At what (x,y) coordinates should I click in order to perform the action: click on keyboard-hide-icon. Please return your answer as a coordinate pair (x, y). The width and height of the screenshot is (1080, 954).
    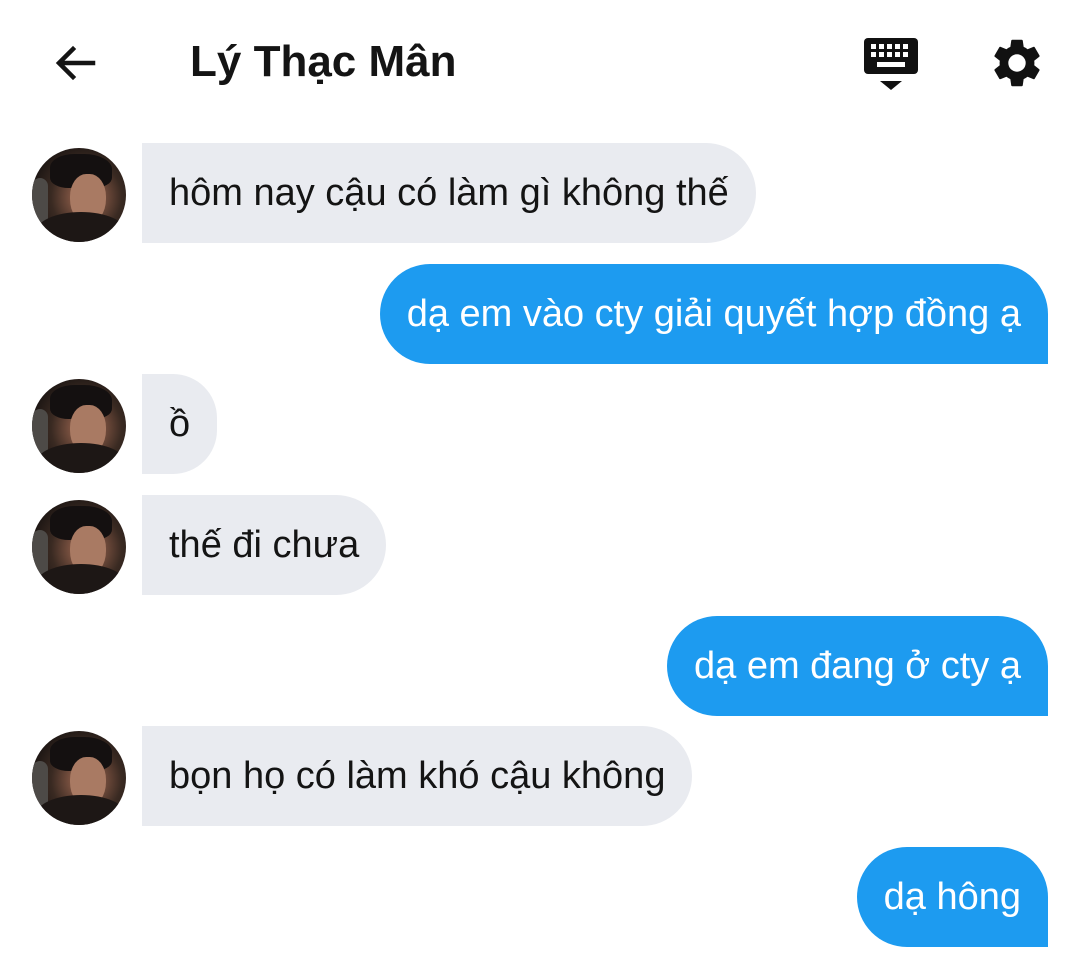
    Looking at the image, I should click on (891, 64).